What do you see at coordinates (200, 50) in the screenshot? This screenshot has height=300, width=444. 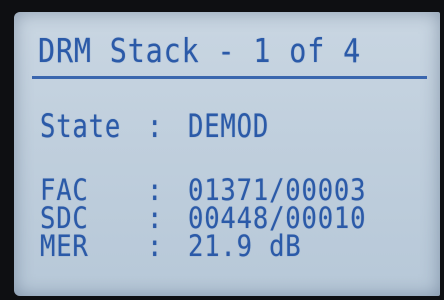 I see `screen-title: DRM Stack - 1 of 4` at bounding box center [200, 50].